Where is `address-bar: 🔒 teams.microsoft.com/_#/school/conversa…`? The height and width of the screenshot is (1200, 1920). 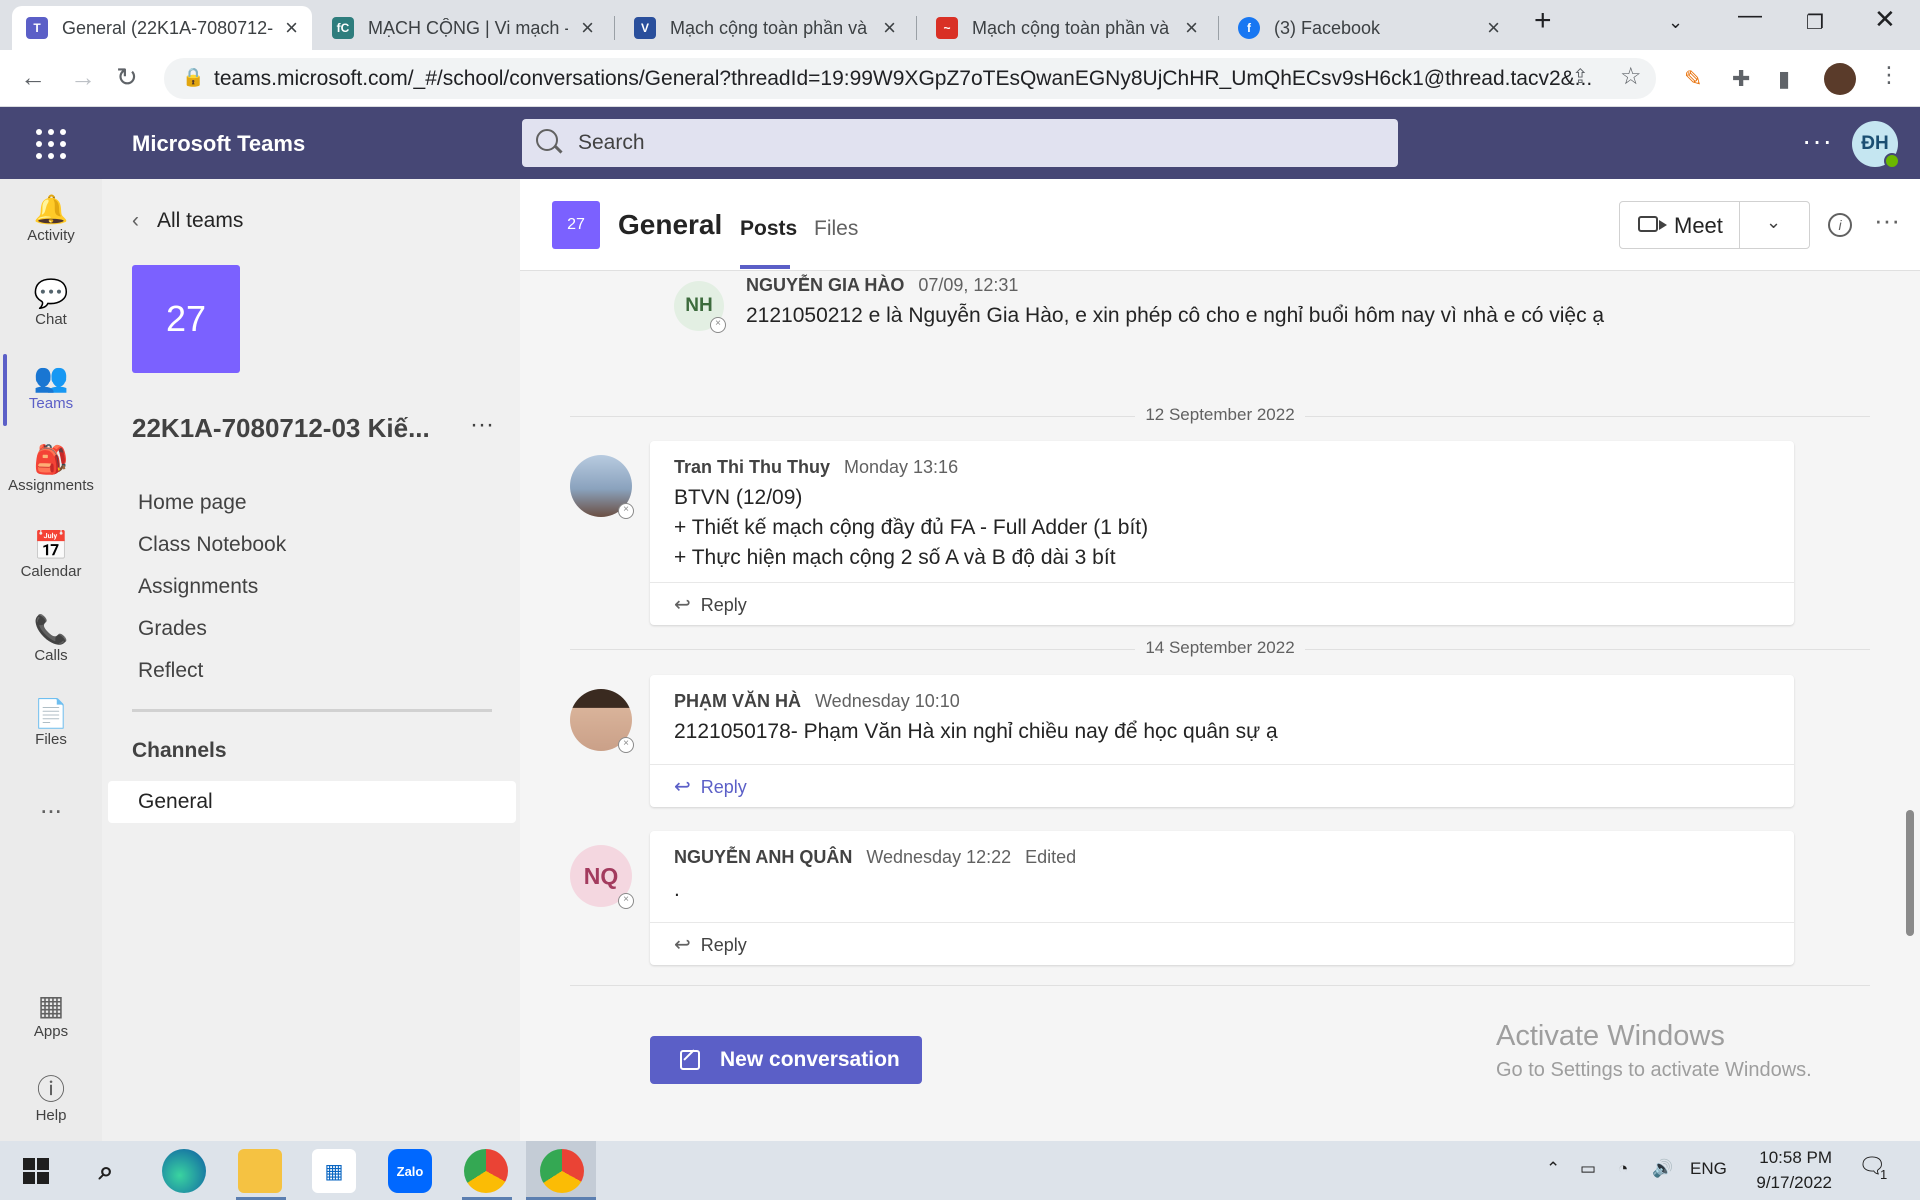
address-bar: 🔒 teams.microsoft.com/_#/school/conversa… is located at coordinates (910, 78).